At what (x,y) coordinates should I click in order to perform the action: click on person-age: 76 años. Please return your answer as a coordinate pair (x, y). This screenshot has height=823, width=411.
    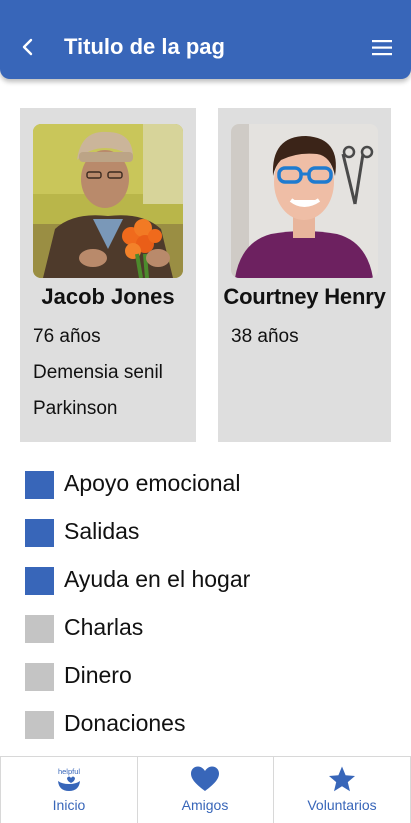
    Looking at the image, I should click on (67, 336).